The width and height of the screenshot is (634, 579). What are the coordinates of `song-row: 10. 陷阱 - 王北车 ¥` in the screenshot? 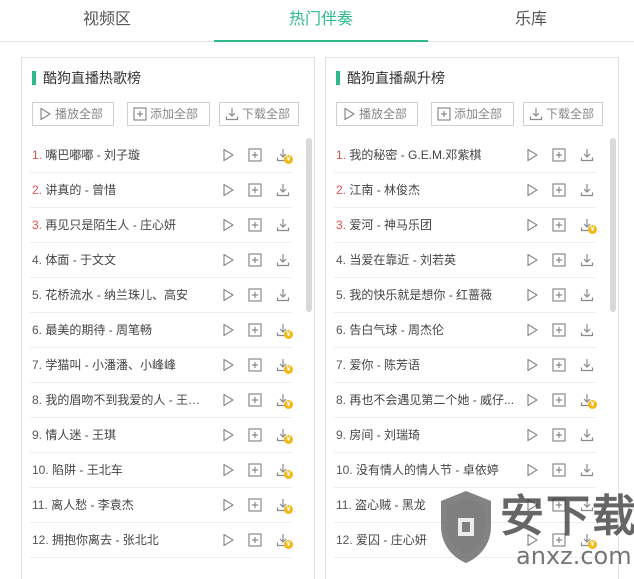 It's located at (161, 470).